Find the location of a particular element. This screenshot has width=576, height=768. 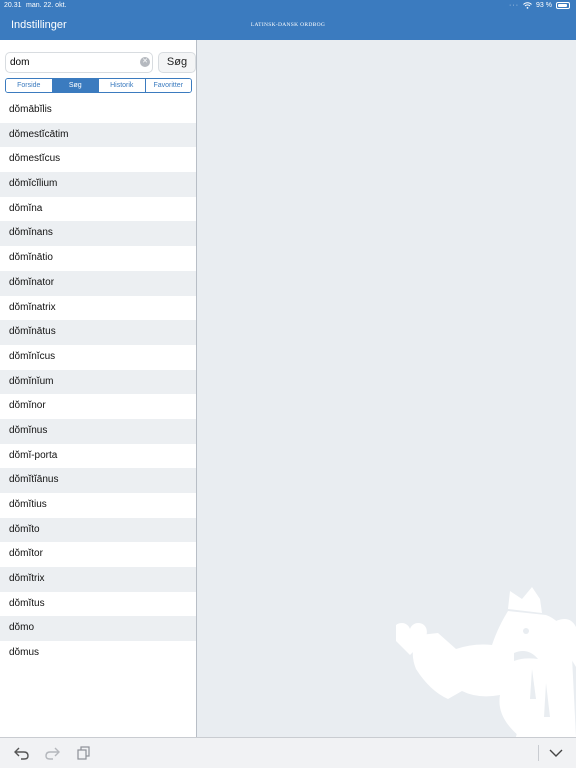

tab-soeg: Søg is located at coordinates (75, 85).